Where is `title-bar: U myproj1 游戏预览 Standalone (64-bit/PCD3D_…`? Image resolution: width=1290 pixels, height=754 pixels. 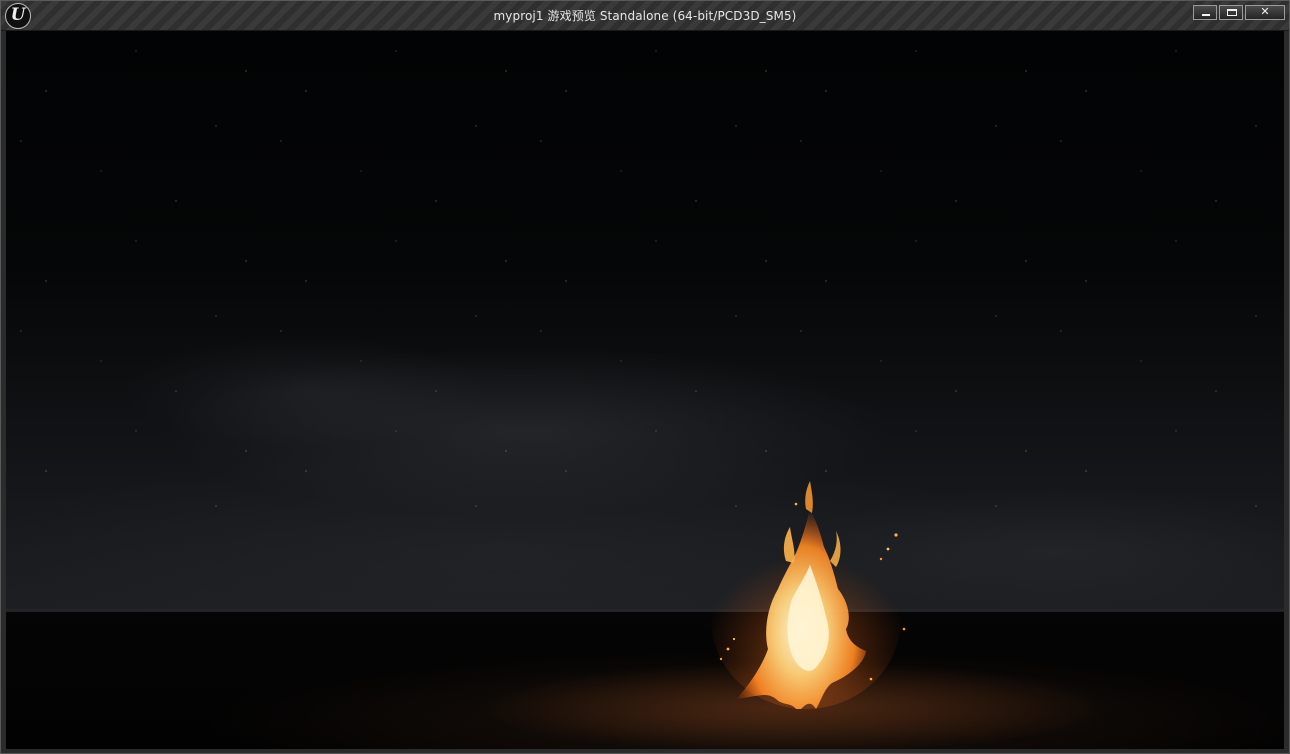 title-bar: U myproj1 游戏预览 Standalone (64-bit/PCD3D_… is located at coordinates (645, 16).